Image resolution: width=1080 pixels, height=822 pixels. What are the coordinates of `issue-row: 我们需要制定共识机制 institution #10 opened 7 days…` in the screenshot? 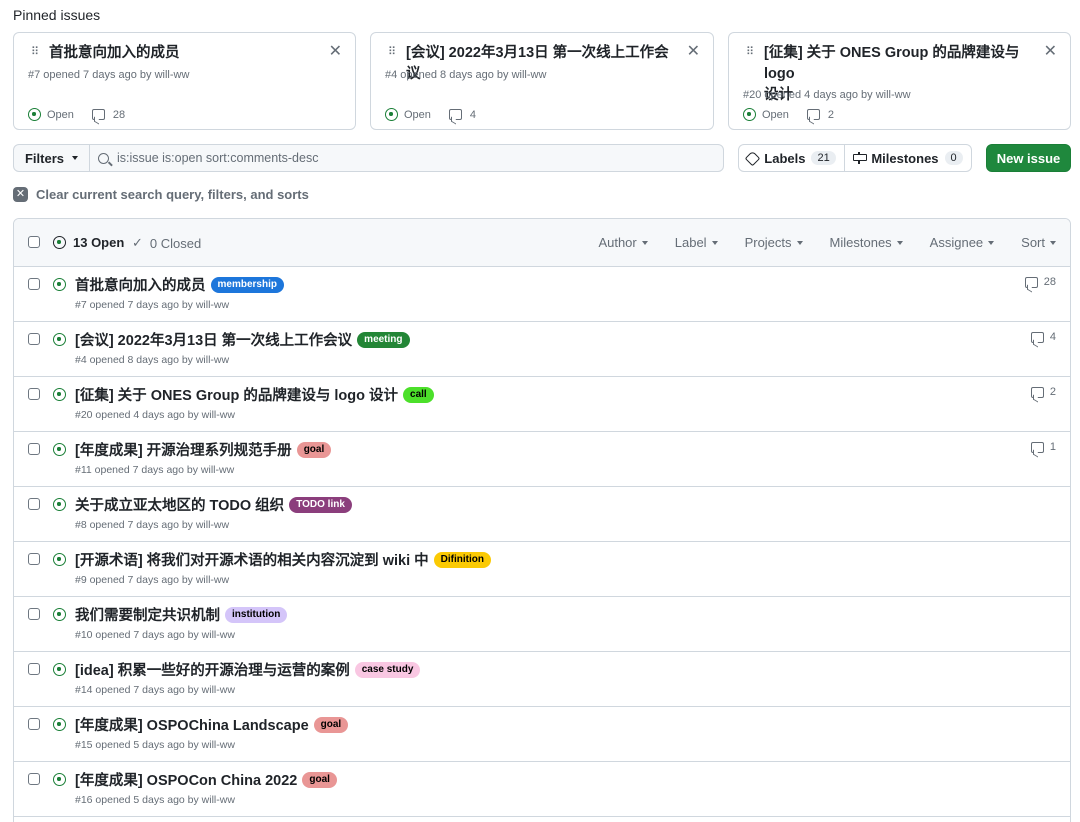 It's located at (542, 624).